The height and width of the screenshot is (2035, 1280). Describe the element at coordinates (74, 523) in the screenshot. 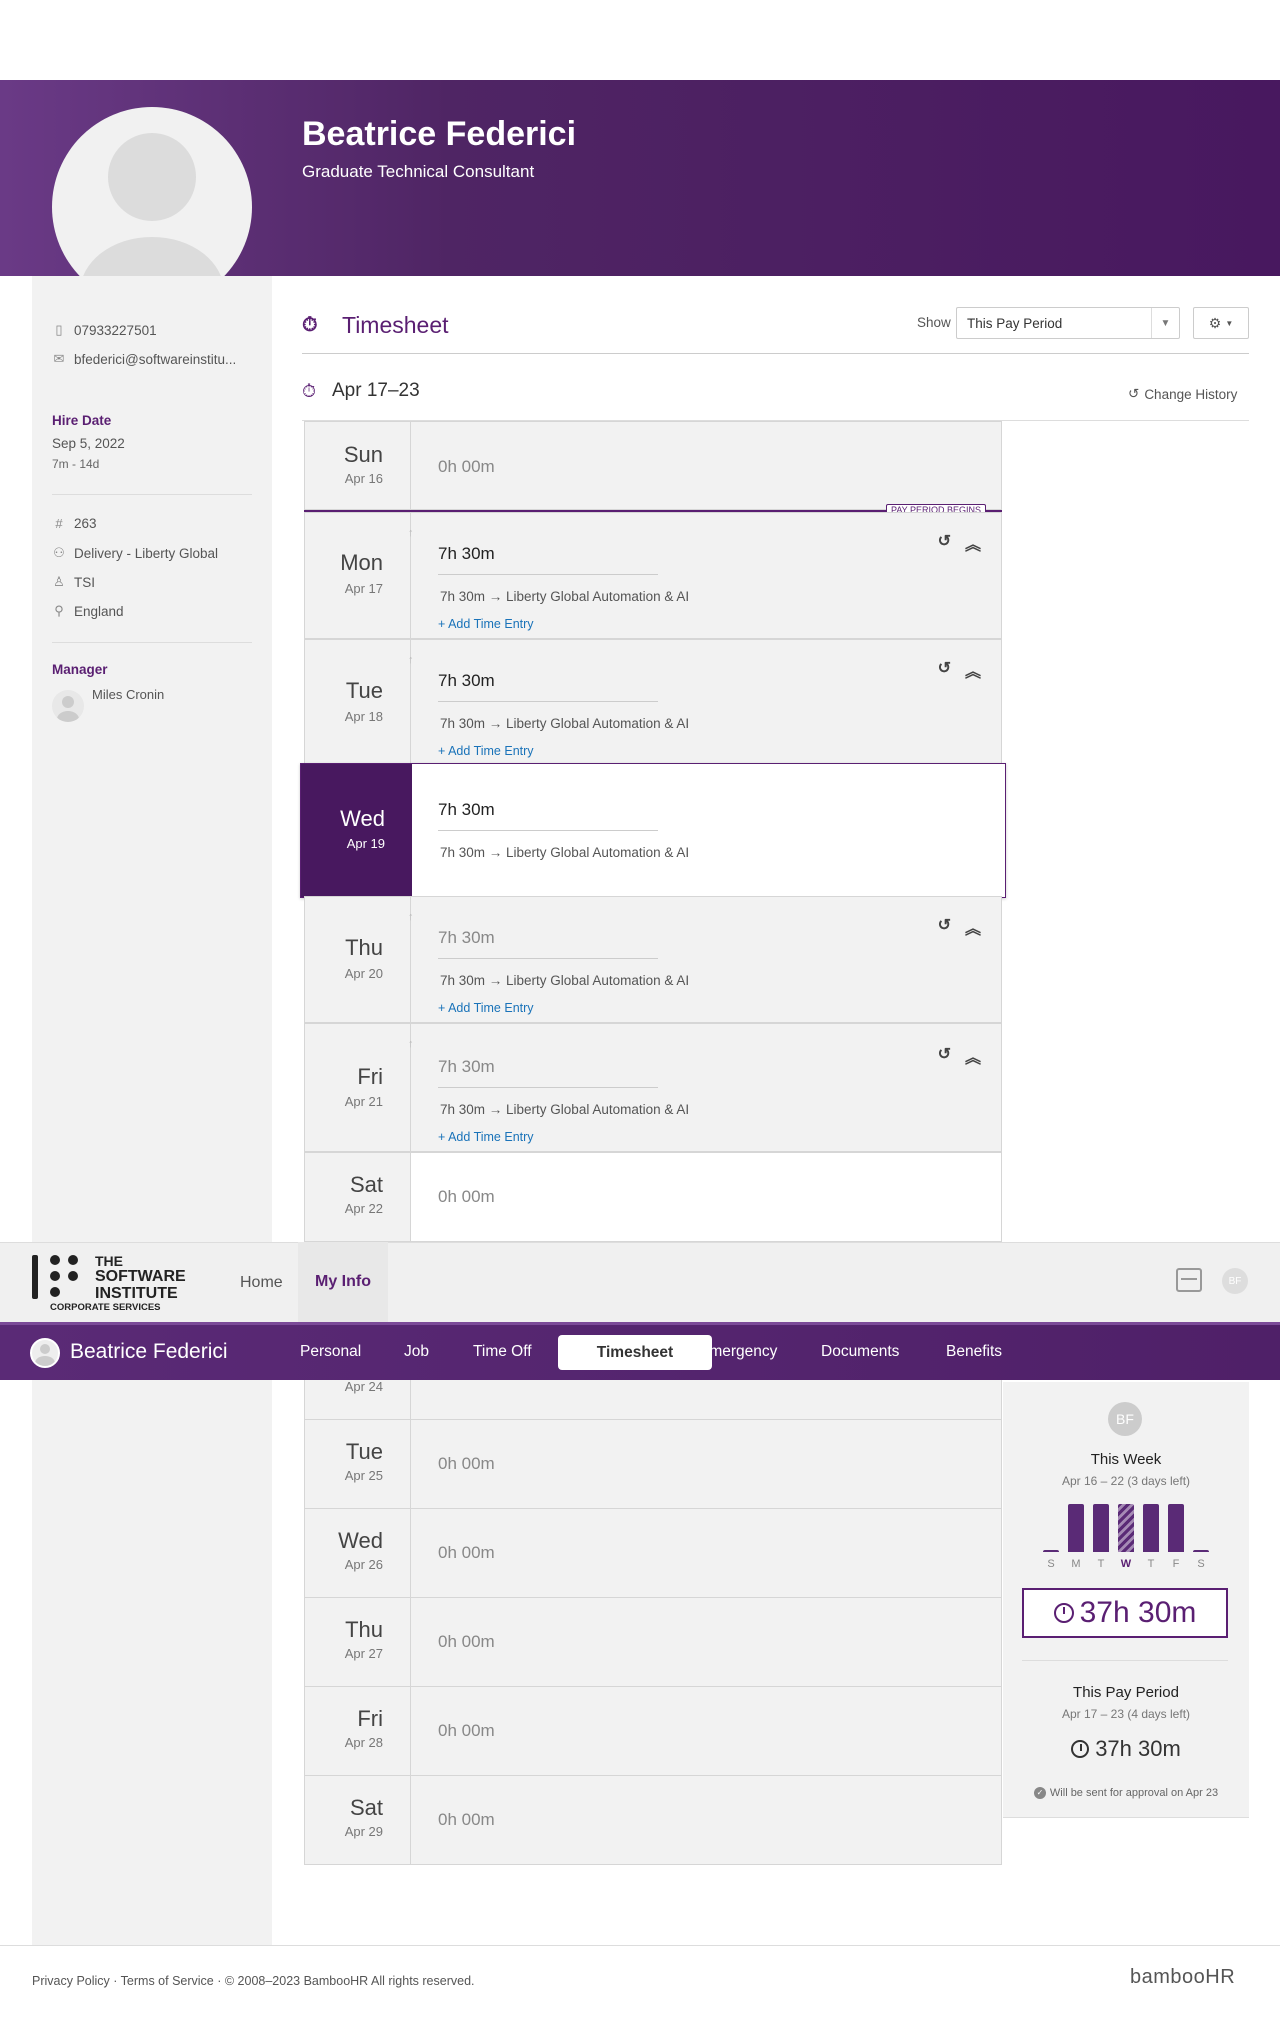

I see `employee-number-row: # 263` at that location.